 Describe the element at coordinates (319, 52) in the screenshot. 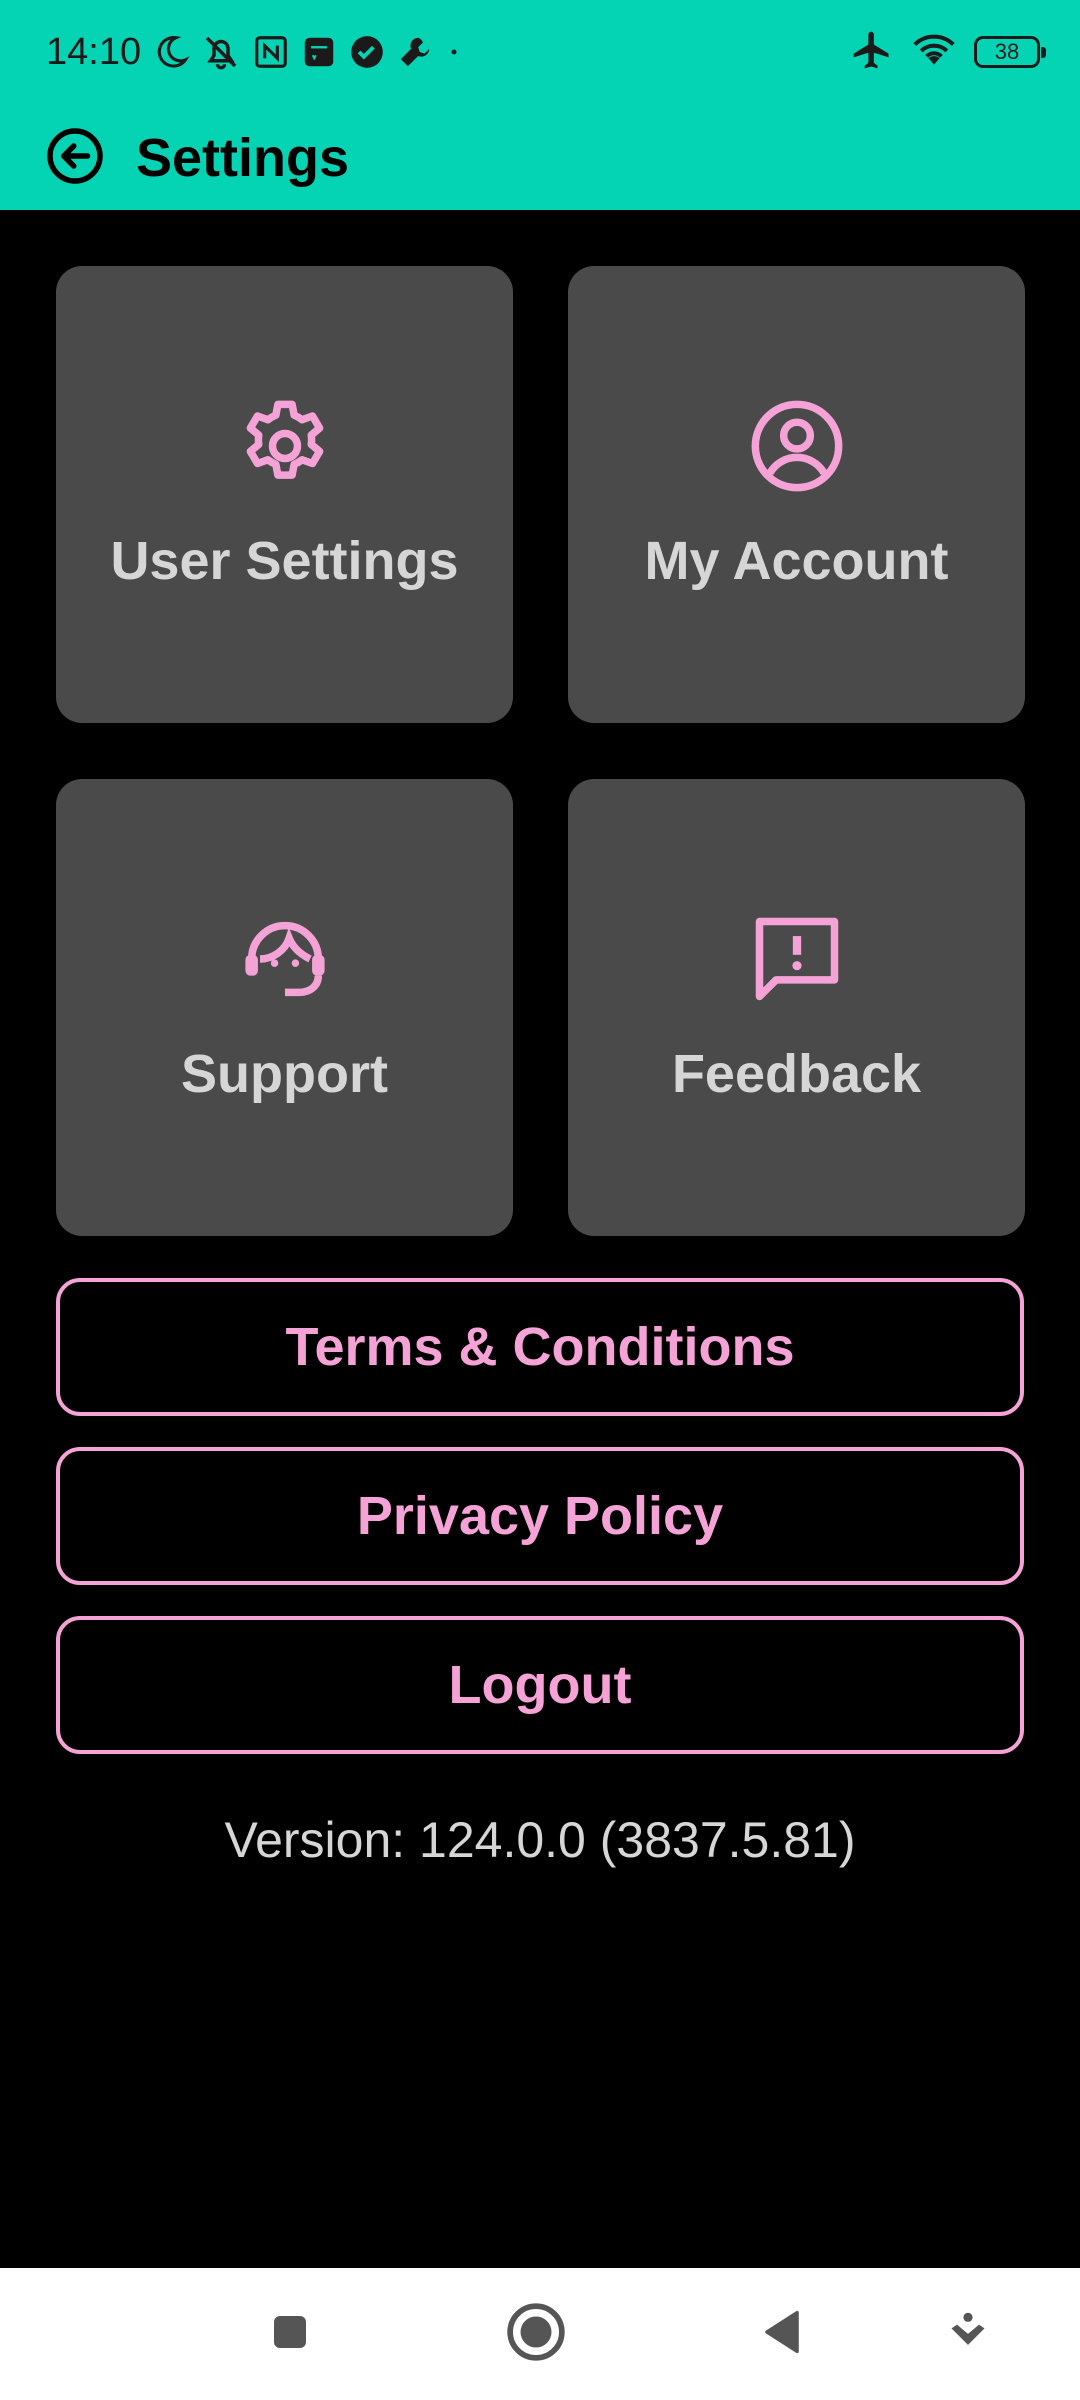

I see `mi-icon` at that location.